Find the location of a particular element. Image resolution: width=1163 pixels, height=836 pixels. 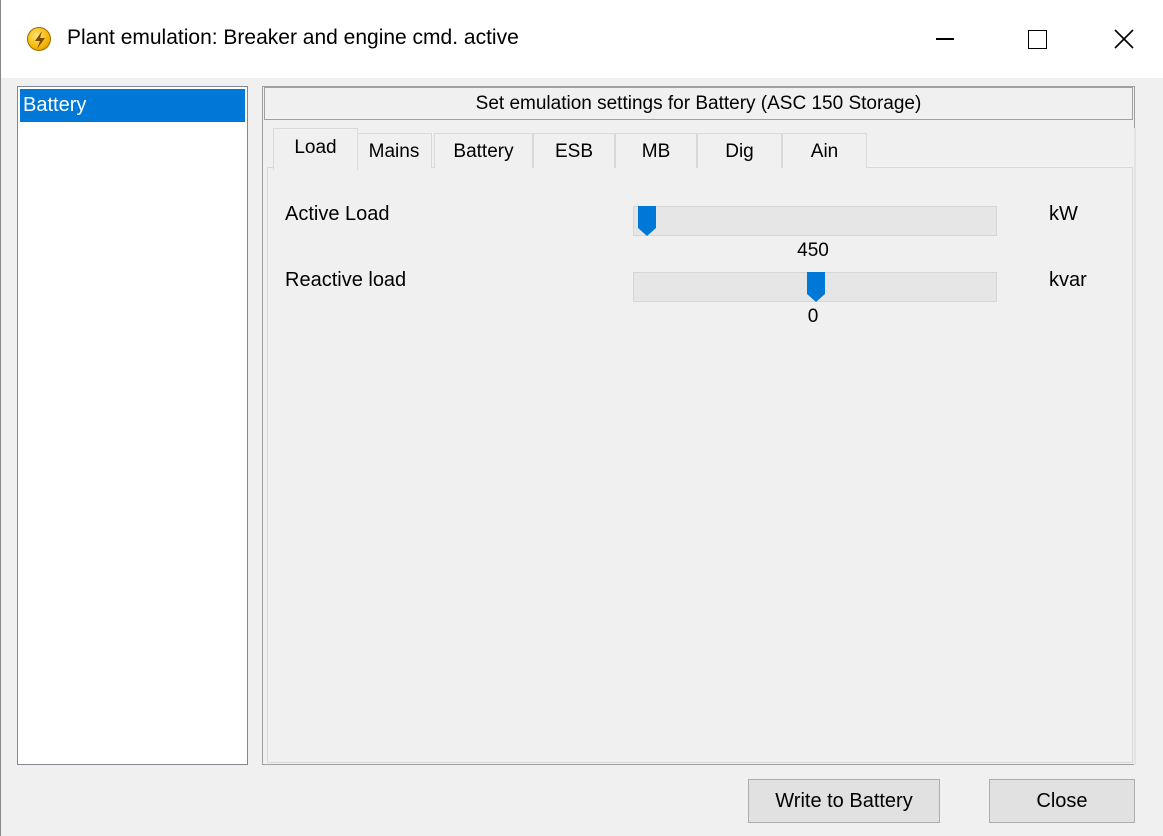

reactive-load-unit: kvar is located at coordinates (1068, 280).